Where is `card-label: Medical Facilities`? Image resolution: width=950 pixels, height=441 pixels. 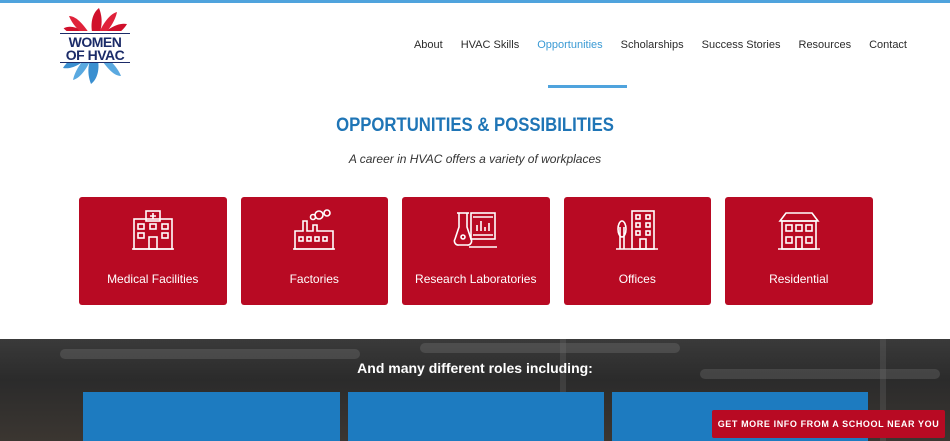 card-label: Medical Facilities is located at coordinates (153, 279).